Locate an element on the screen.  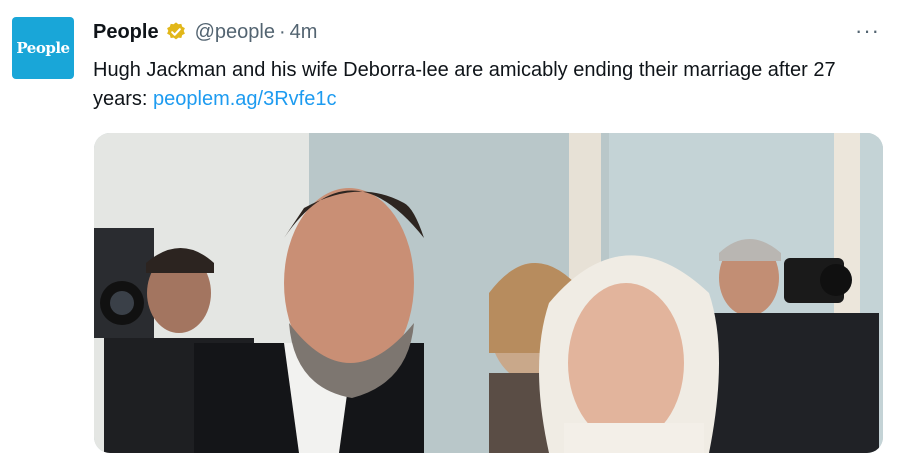
user-handle: @people is located at coordinates (235, 32).